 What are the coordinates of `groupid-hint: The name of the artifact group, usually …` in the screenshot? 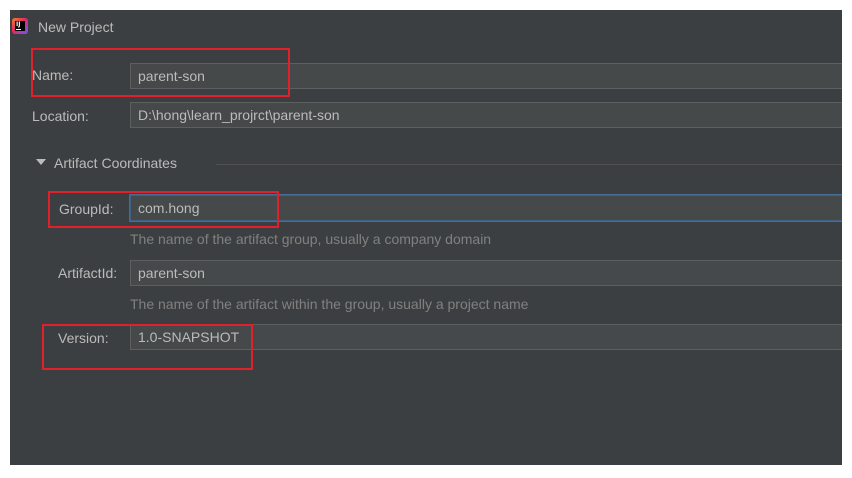 It's located at (311, 239).